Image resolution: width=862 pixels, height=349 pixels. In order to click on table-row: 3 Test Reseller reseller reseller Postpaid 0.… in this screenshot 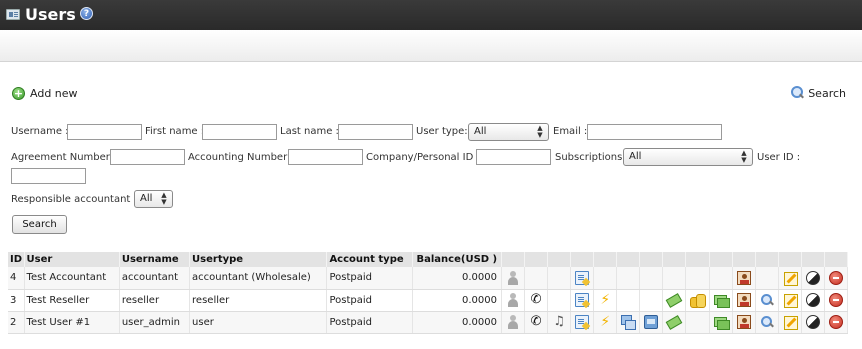, I will do `click(428, 300)`.